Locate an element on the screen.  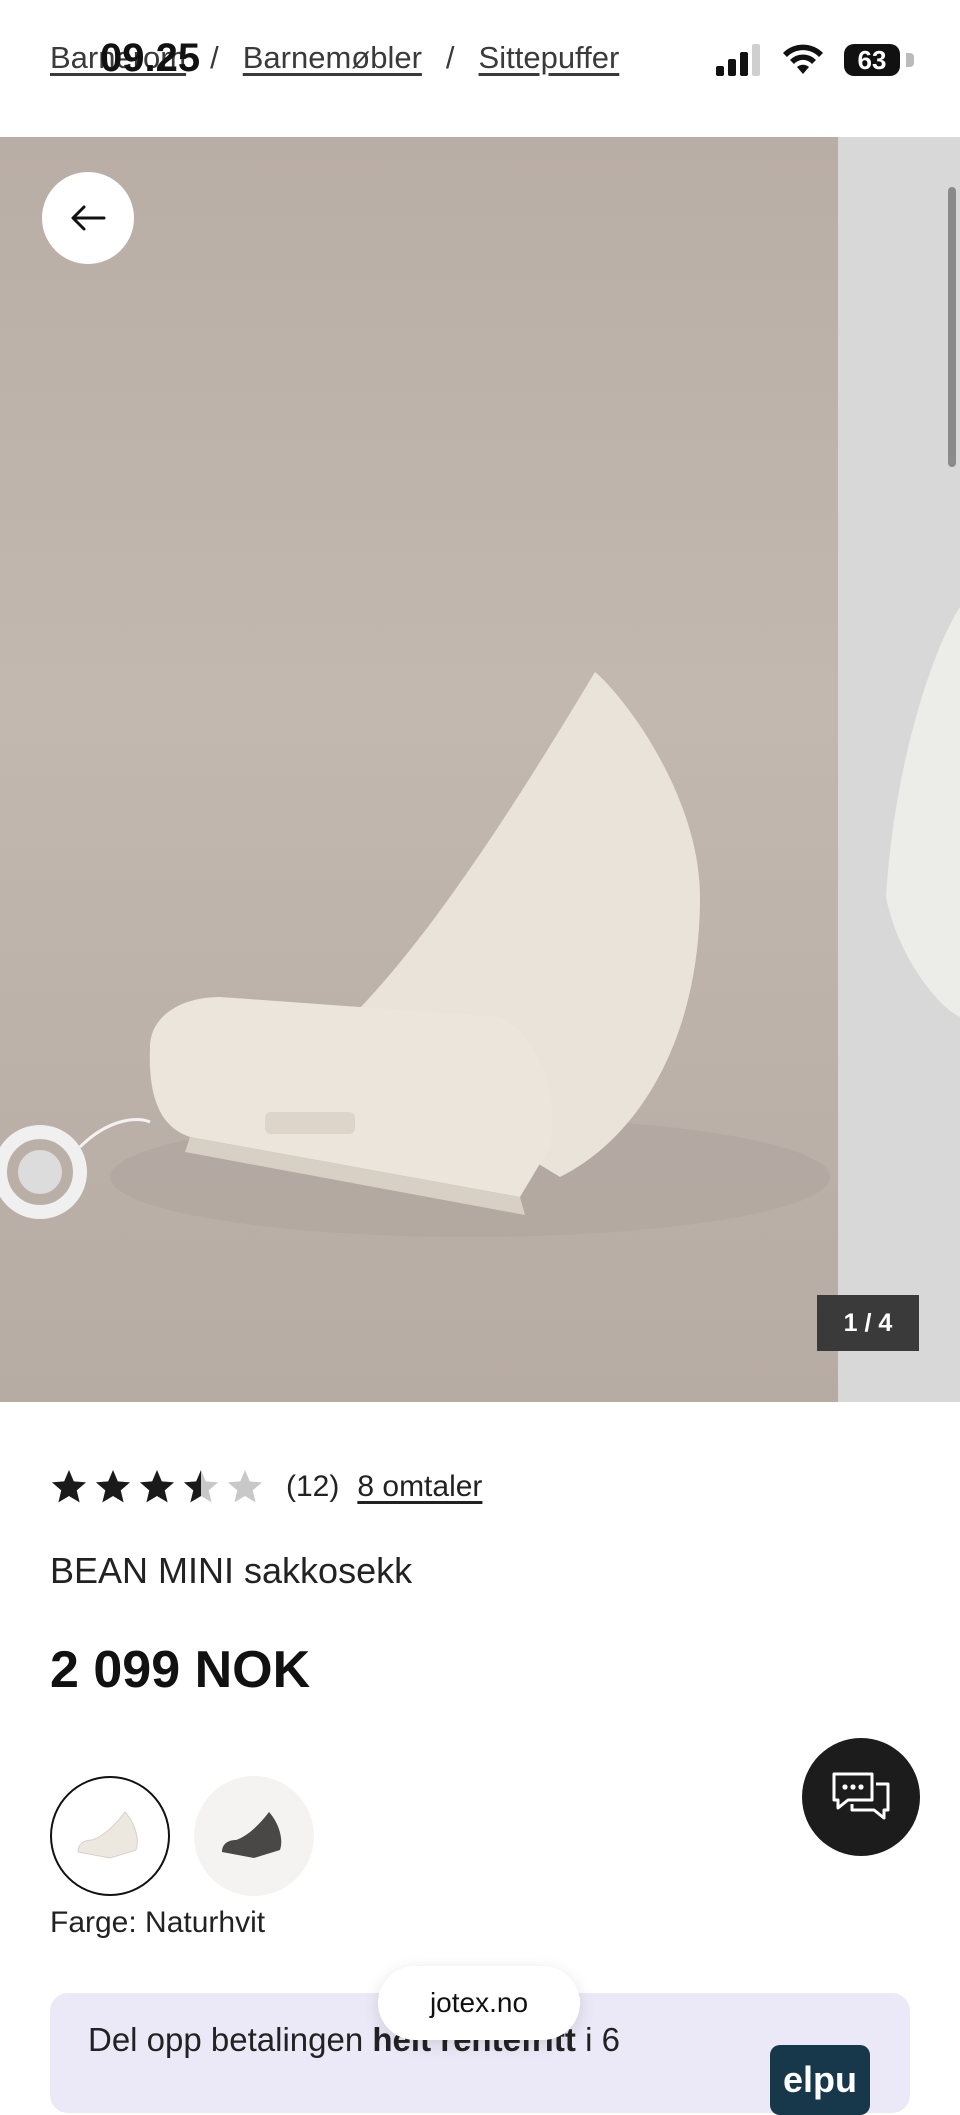
status-icons: 63 is located at coordinates (815, 60).